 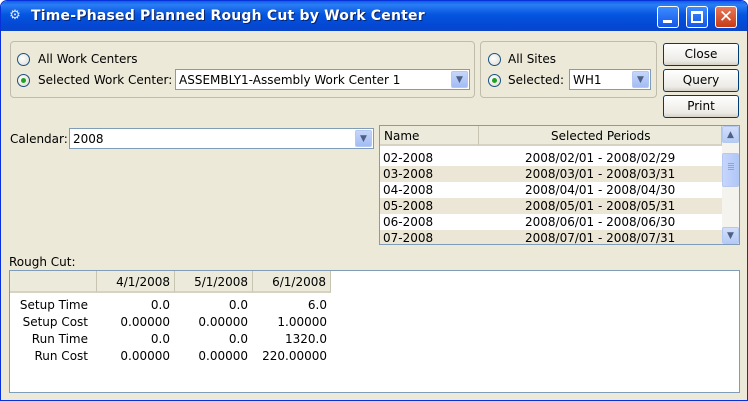 I want to click on period-name: 04-2008, so click(x=408, y=190).